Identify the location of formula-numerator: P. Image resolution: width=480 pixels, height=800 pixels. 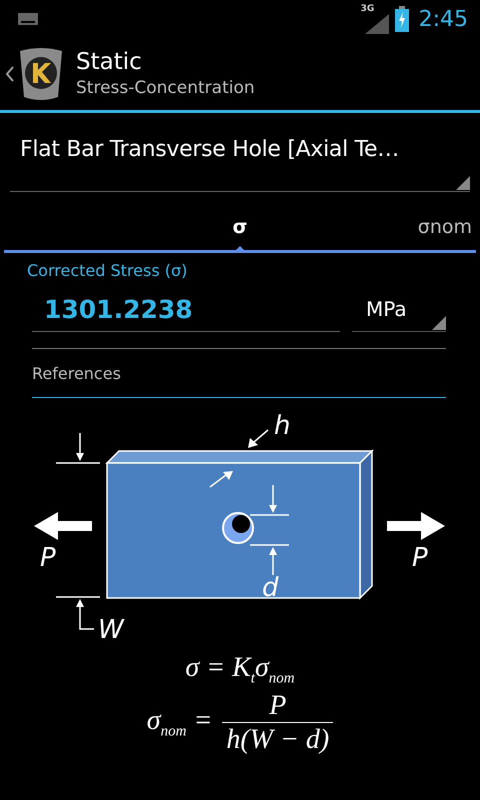
(277, 706).